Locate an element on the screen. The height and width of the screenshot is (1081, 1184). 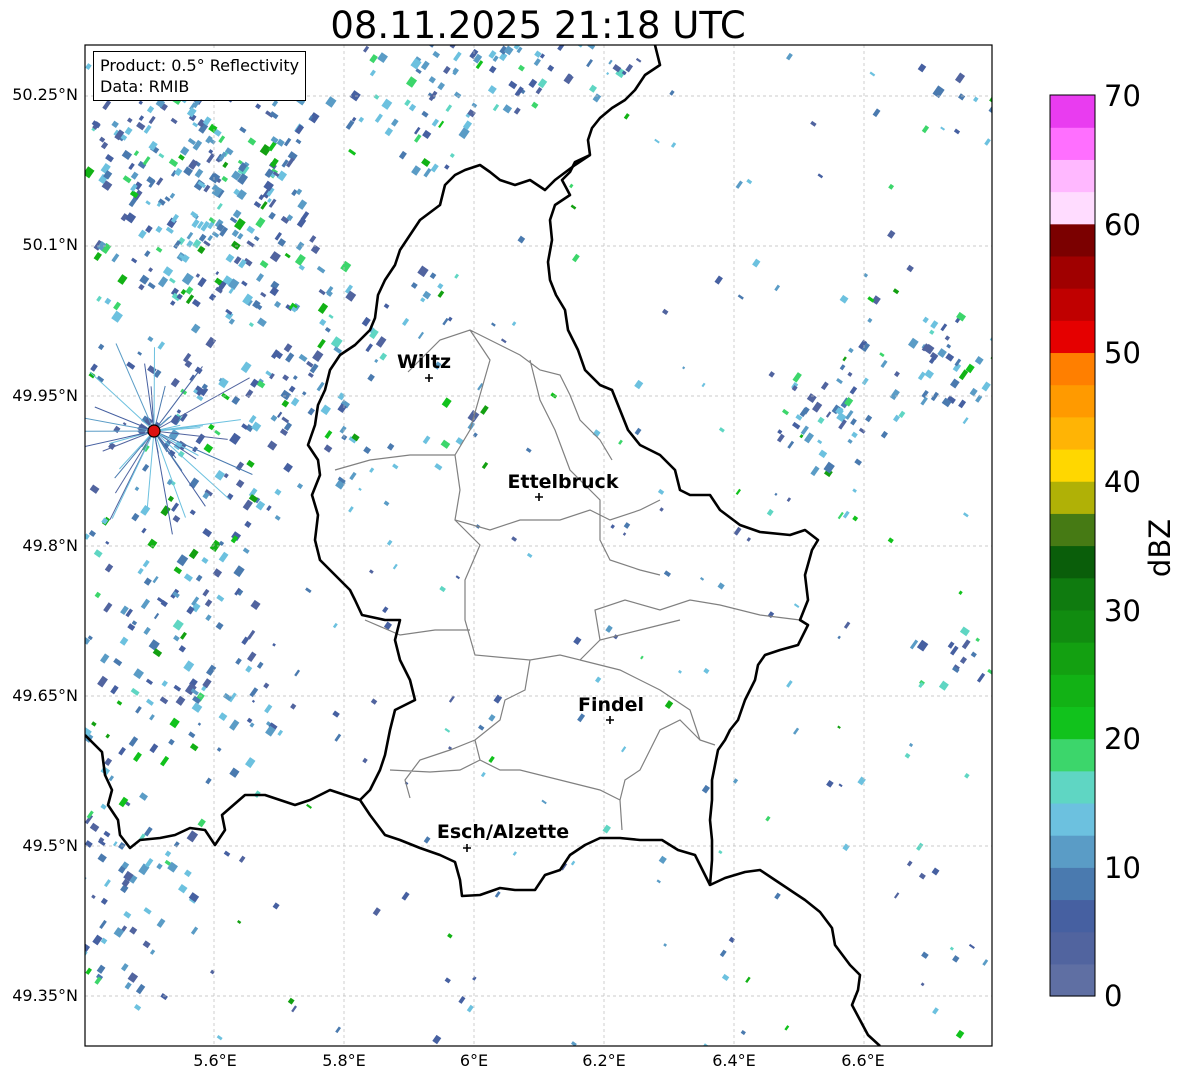
clutter-ray is located at coordinates (122, 401).